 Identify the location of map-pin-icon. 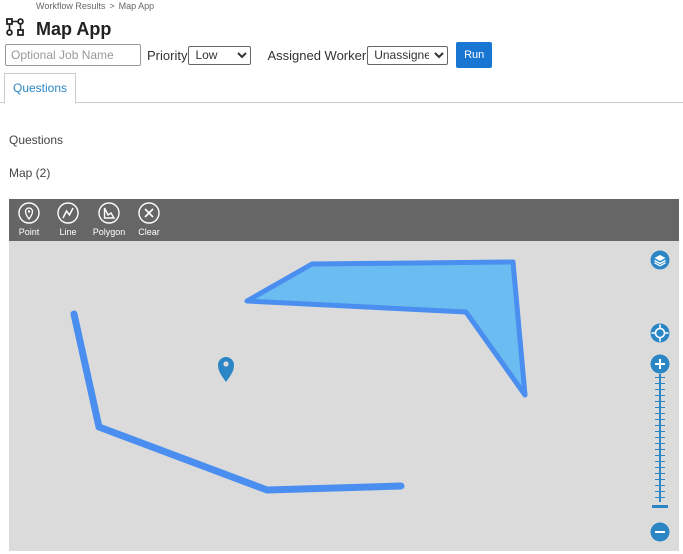
(226, 369).